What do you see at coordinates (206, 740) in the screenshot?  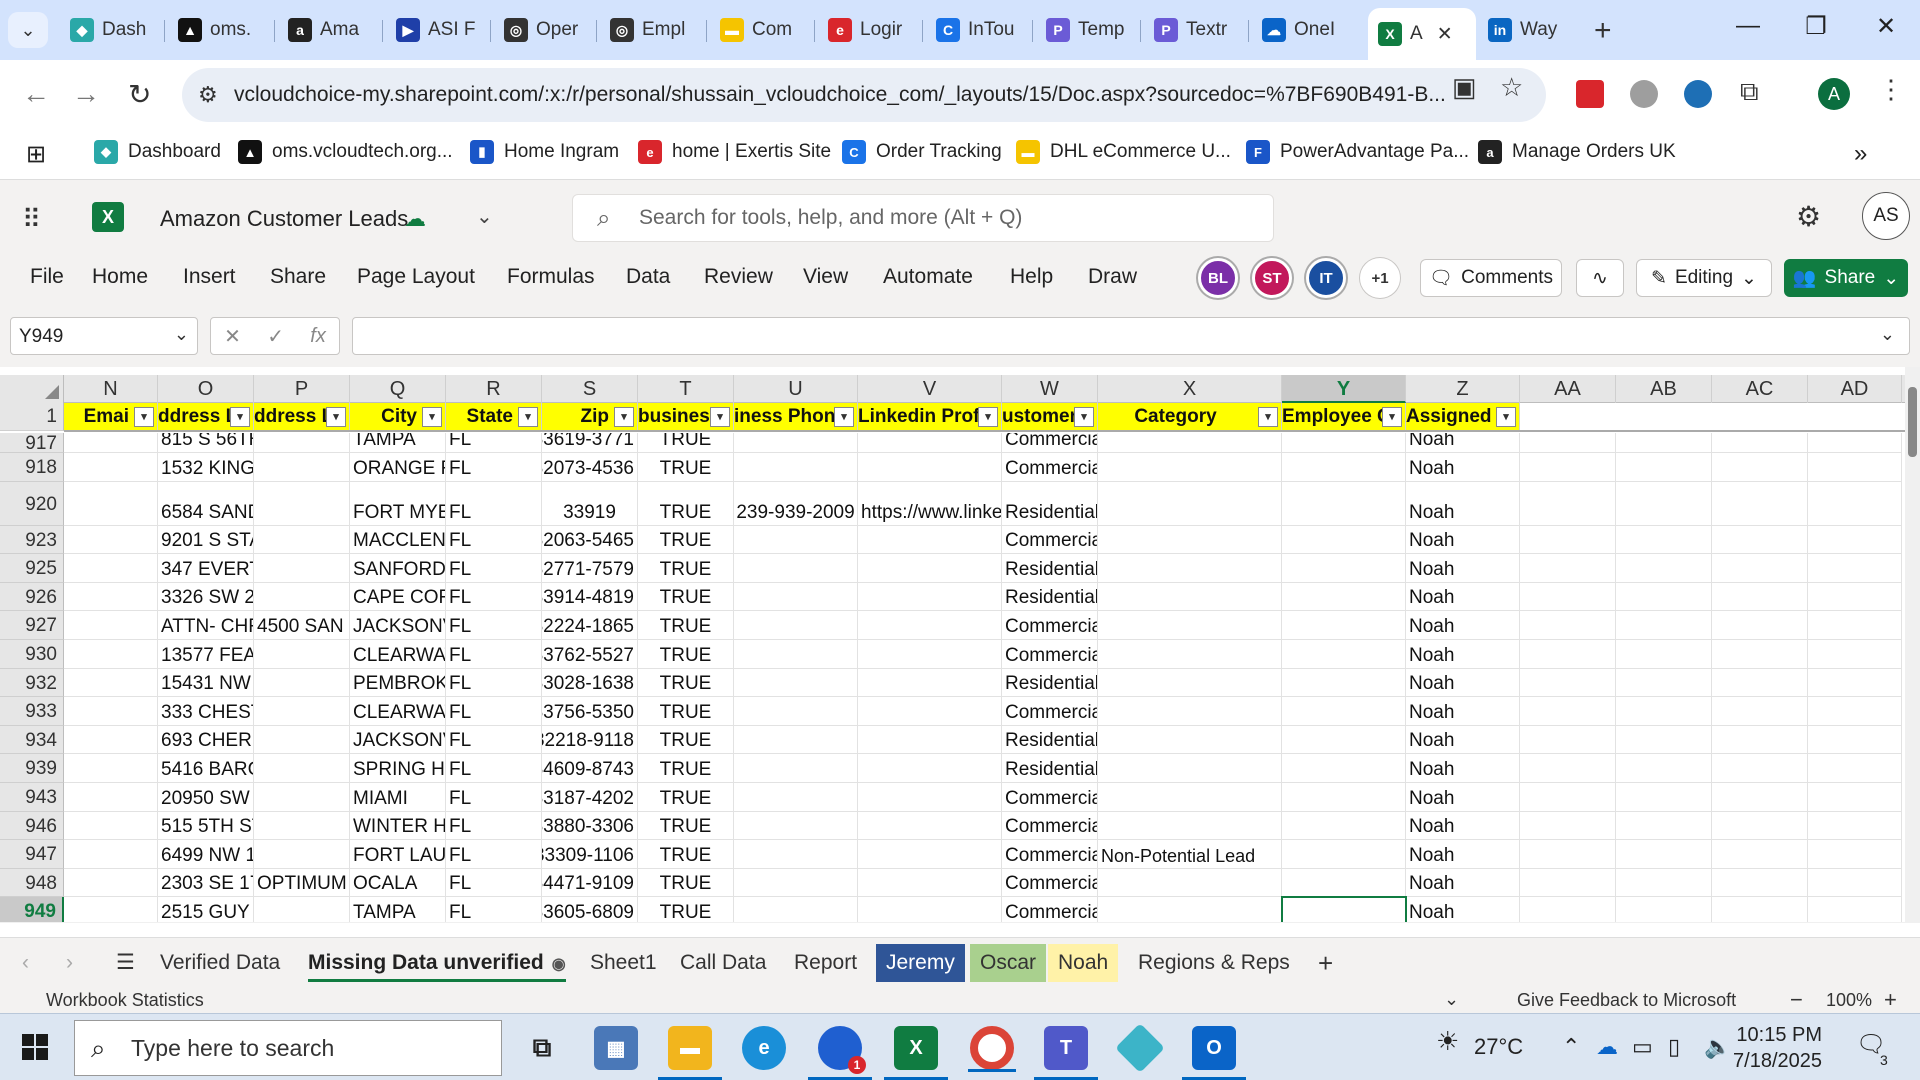 I see `grid-cell: 693 CHERRY BARK DR` at bounding box center [206, 740].